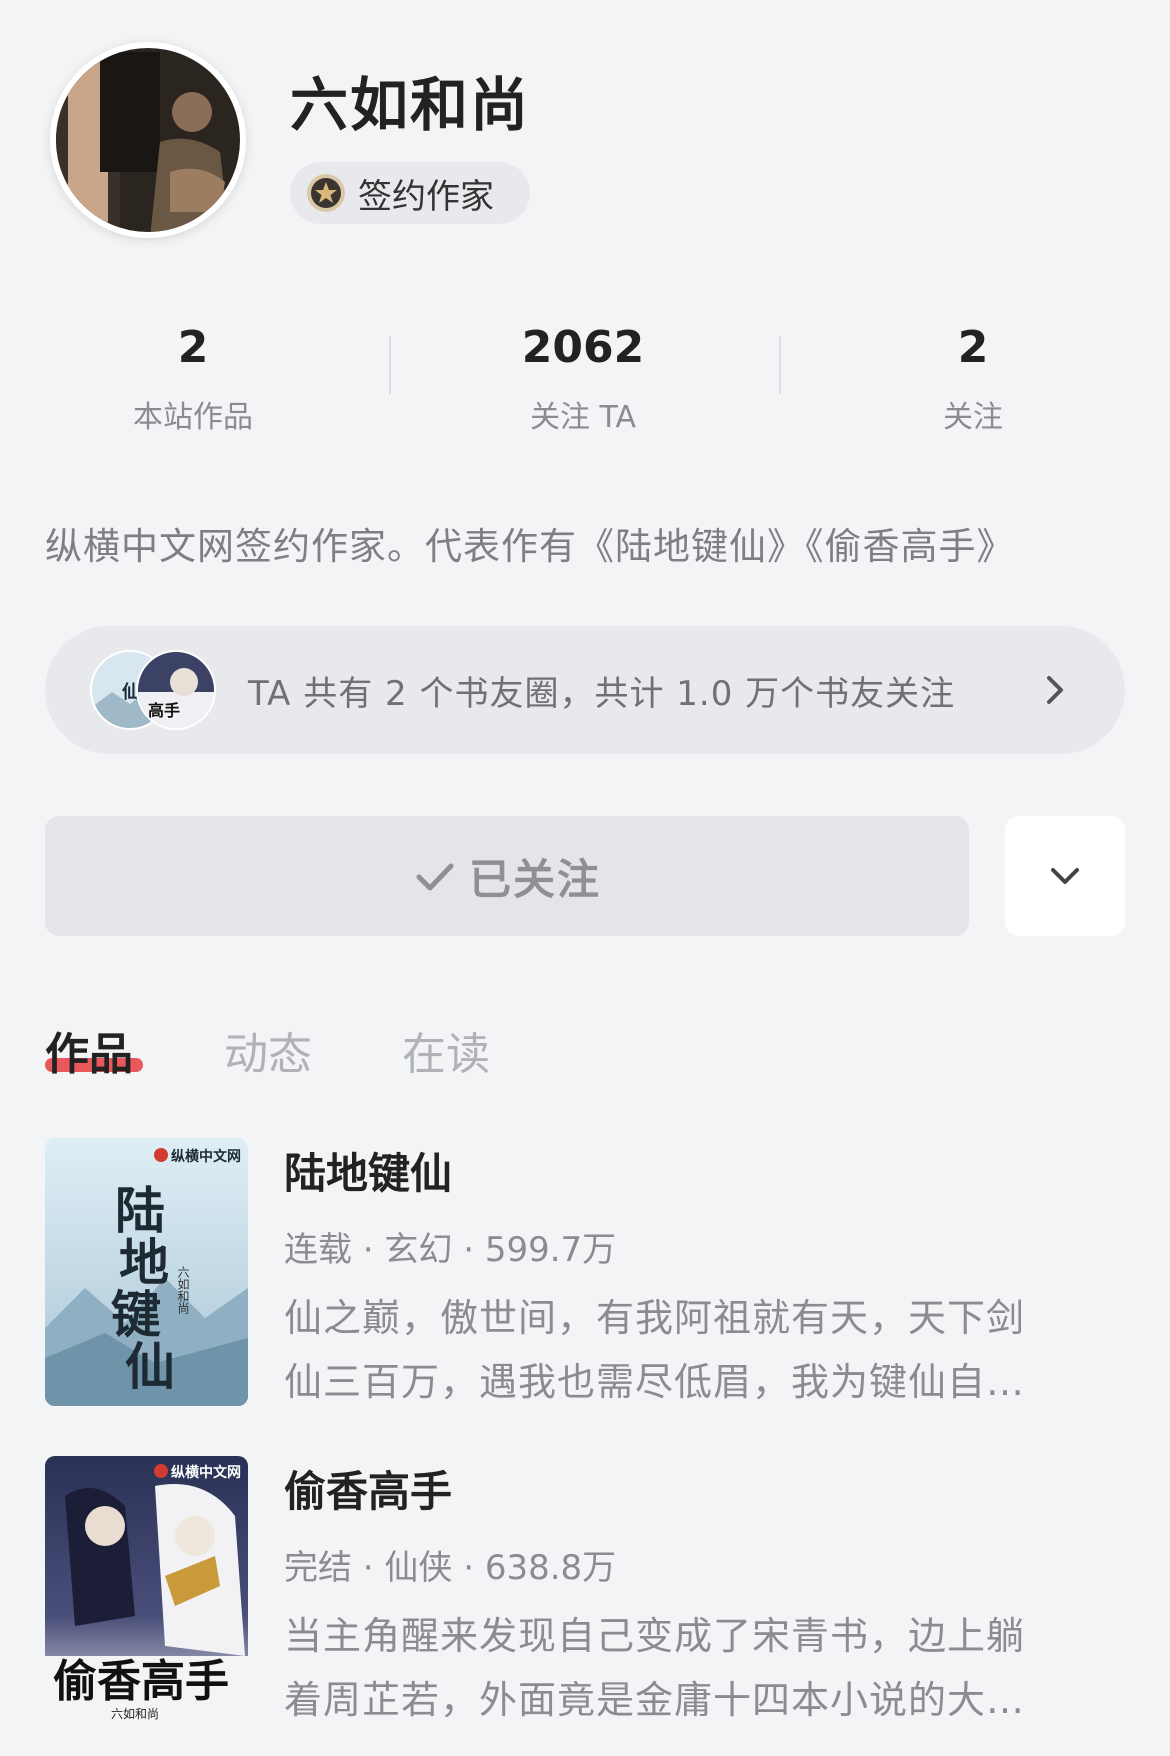  What do you see at coordinates (1055, 690) in the screenshot?
I see `chevron-right-icon` at bounding box center [1055, 690].